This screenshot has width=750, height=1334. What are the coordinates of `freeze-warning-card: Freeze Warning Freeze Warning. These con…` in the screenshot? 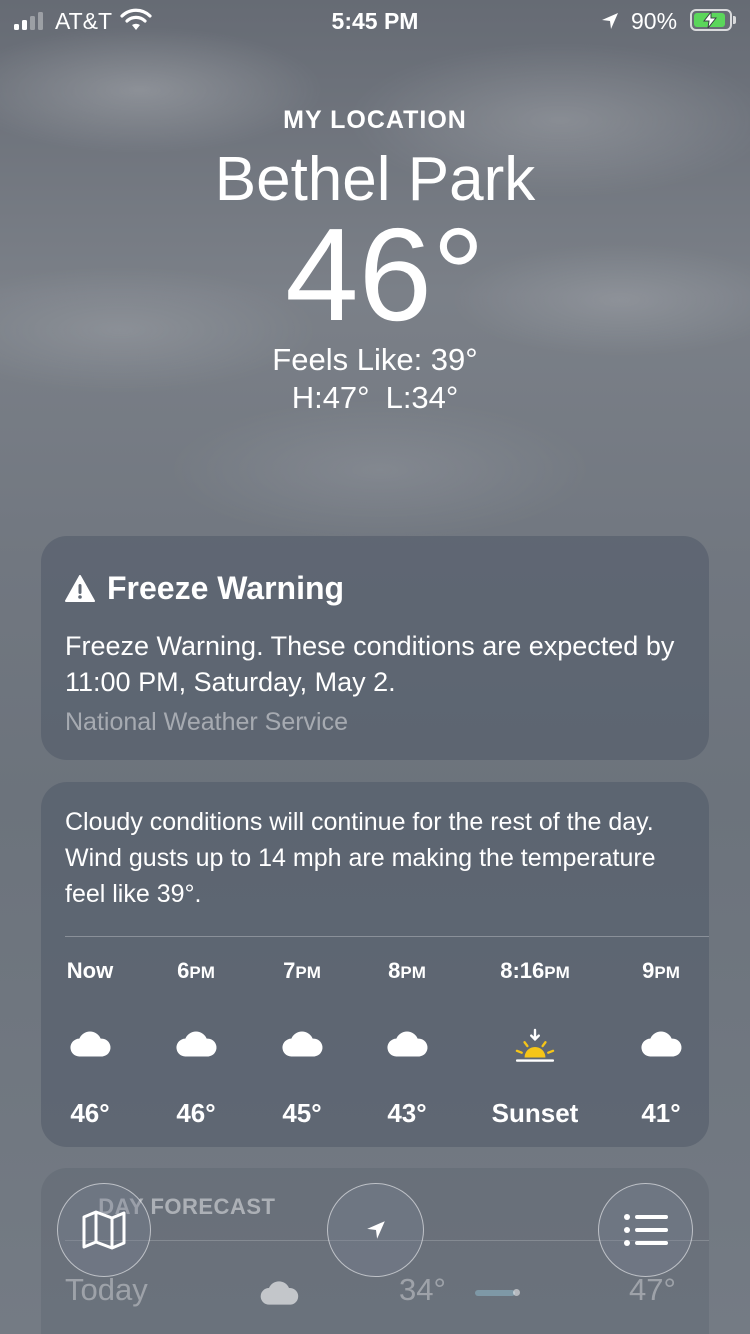 It's located at (375, 648).